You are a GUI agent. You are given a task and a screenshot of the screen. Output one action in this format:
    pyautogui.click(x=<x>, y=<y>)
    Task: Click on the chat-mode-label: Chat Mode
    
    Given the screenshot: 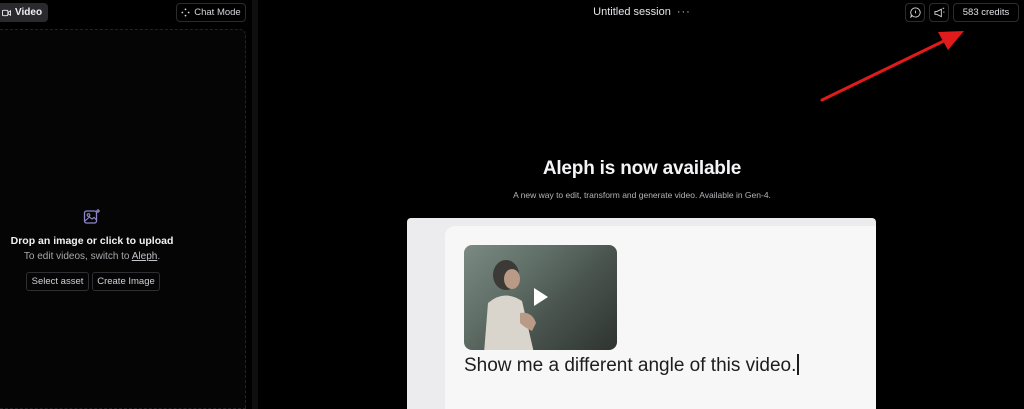 What is the action you would take?
    pyautogui.click(x=217, y=12)
    